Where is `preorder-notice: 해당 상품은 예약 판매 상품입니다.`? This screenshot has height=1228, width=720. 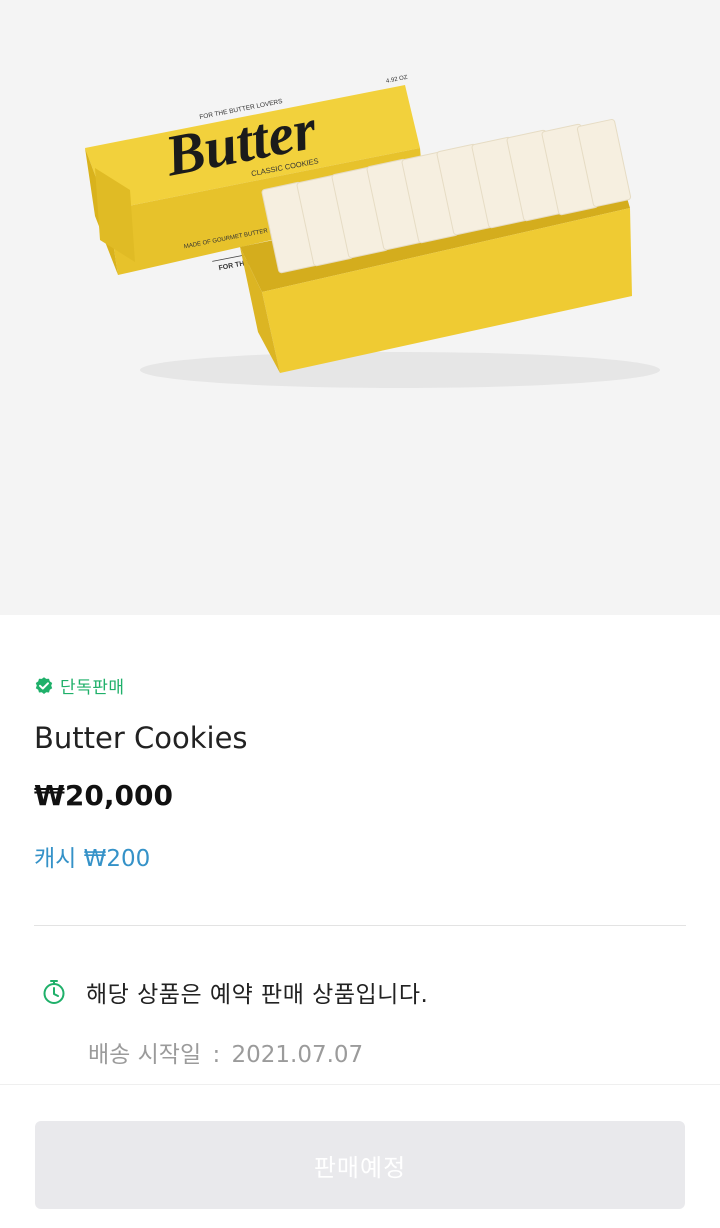
preorder-notice: 해당 상품은 예약 판매 상품입니다. is located at coordinates (234, 992).